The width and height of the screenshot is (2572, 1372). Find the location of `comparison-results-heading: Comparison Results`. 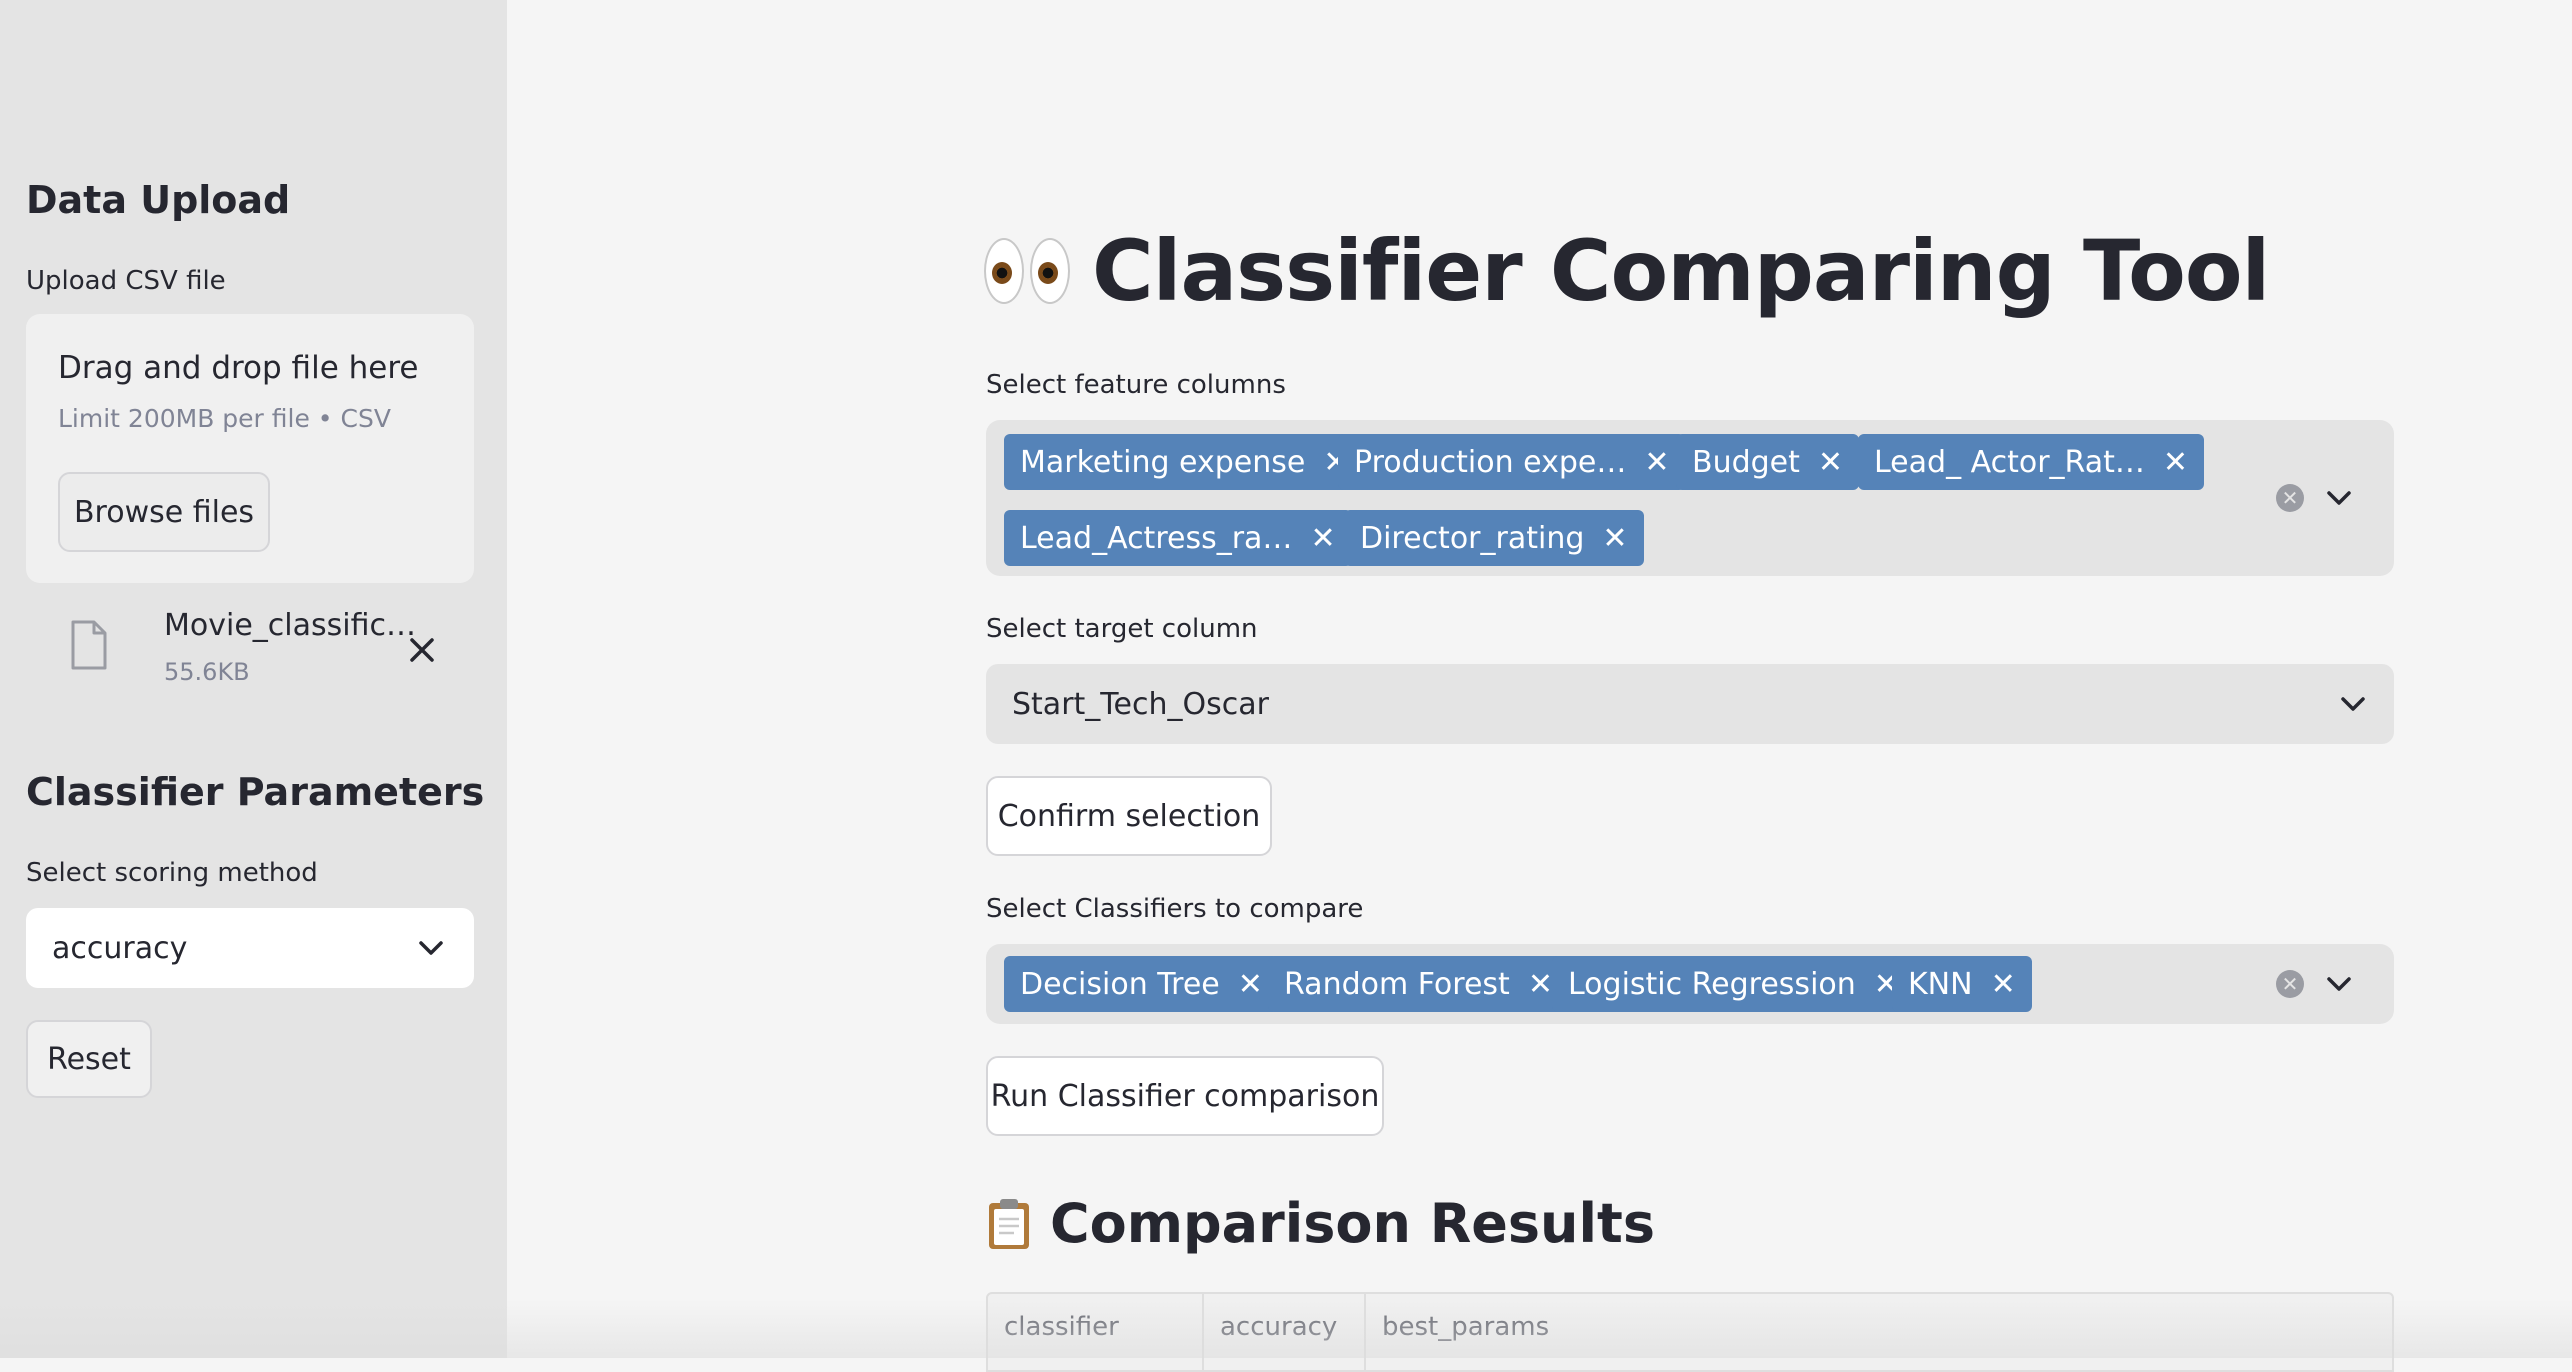

comparison-results-heading: Comparison Results is located at coordinates (1320, 1223).